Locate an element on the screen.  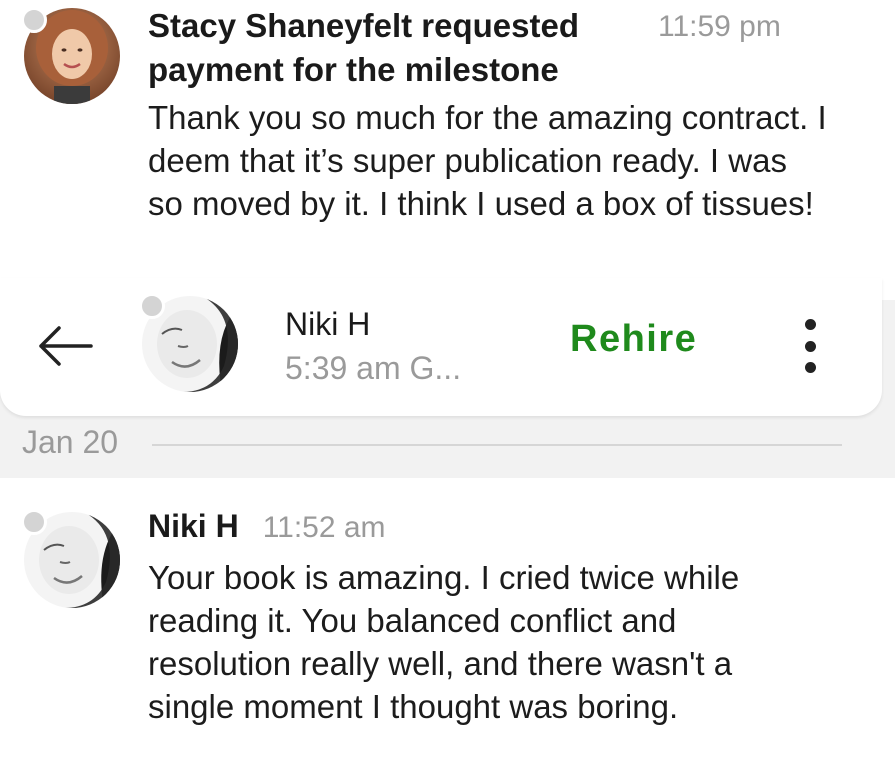
sender-row: Niki H 11:52 am is located at coordinates (267, 526).